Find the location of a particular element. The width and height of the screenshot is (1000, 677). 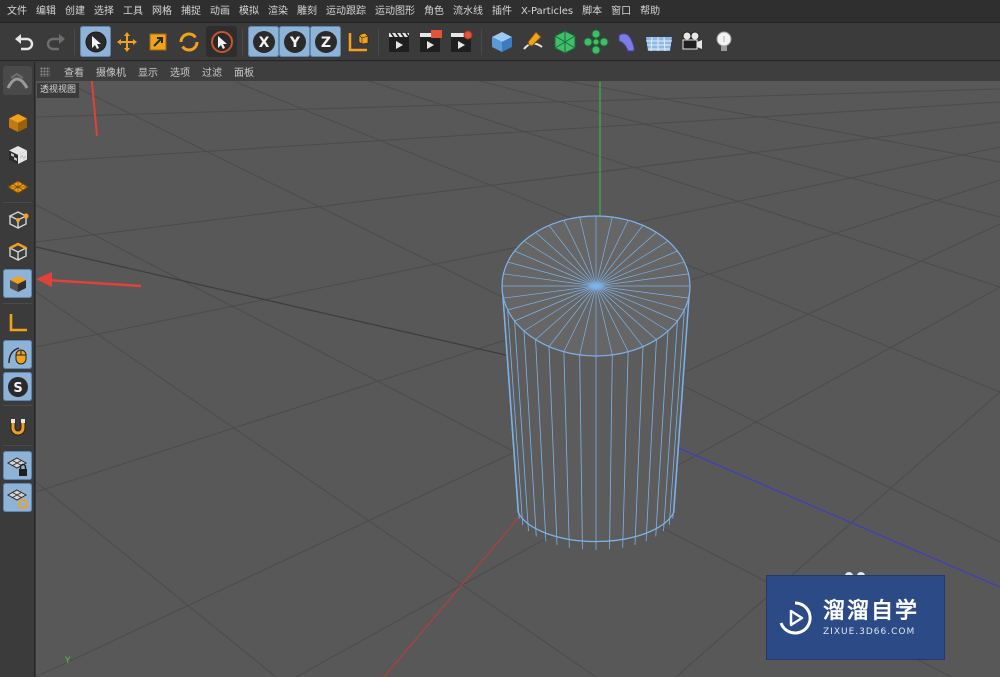

x-axis-label: X is located at coordinates (263, 43).